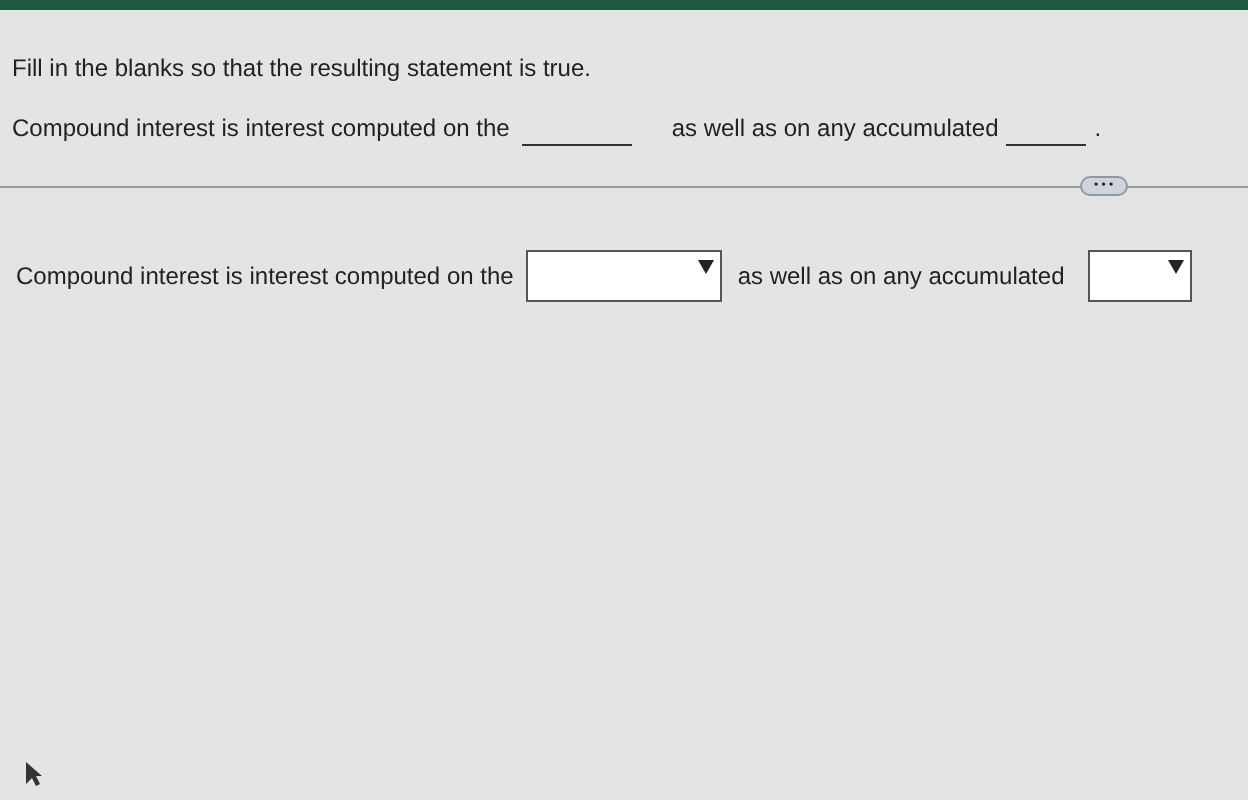  I want to click on instruction-text: Fill in the blanks so that the resulting statement is true., so click(302, 69).